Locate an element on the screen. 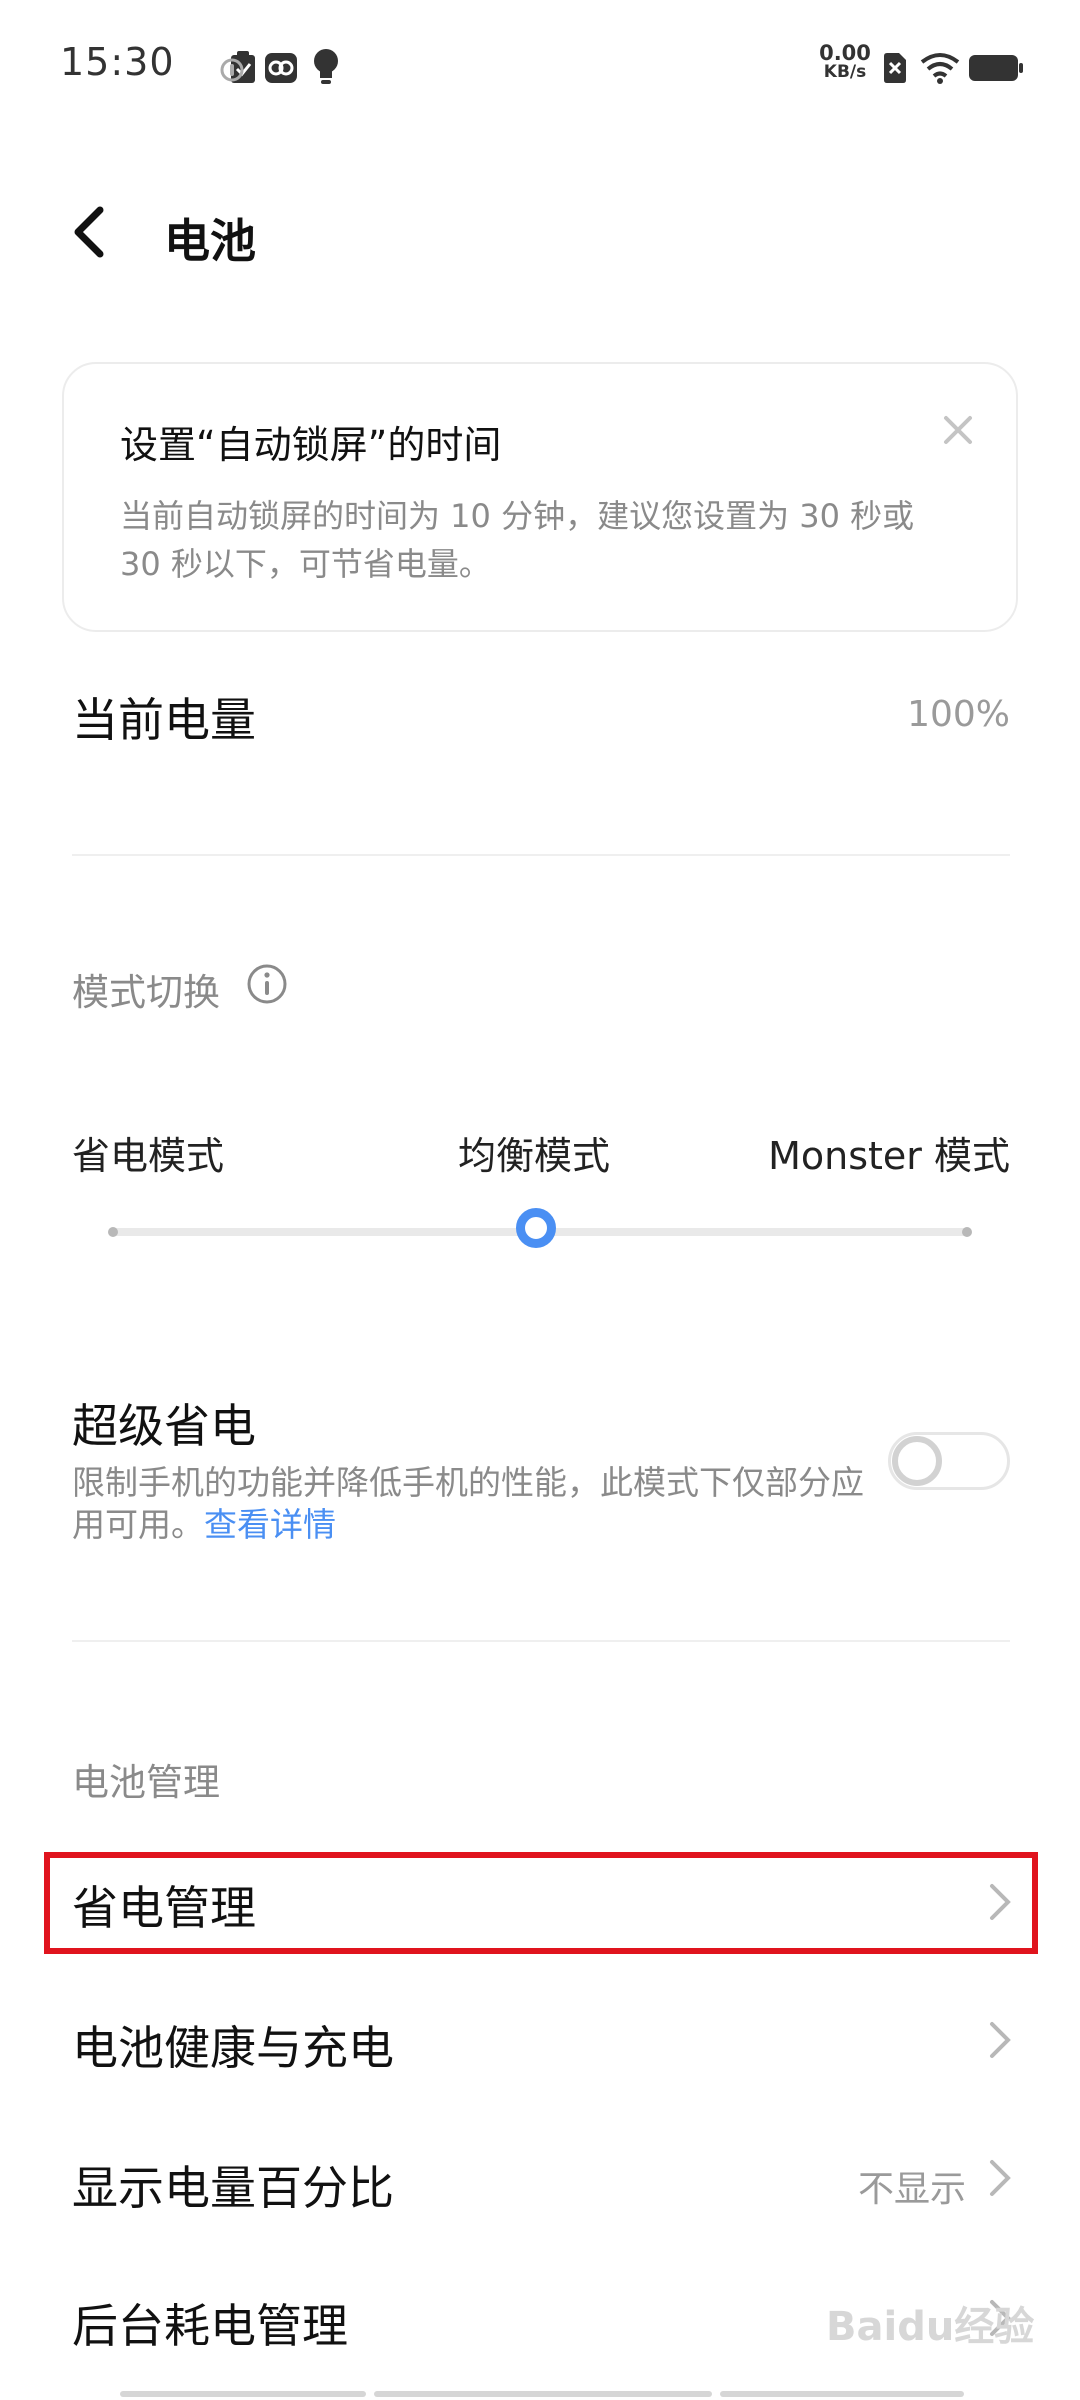  battery-management-title: 电池管理 is located at coordinates (146, 1782).